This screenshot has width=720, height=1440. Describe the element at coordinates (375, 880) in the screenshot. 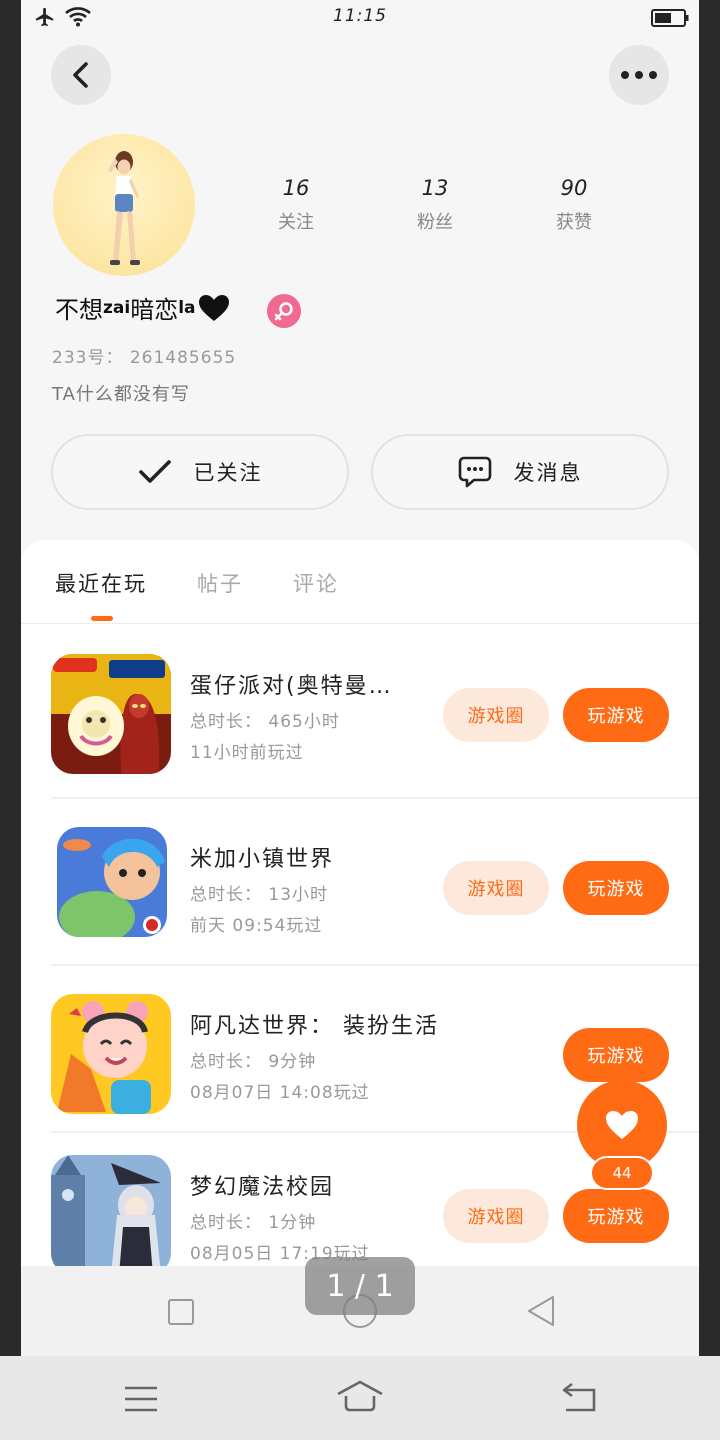

I see `game-row: 米加小镇世界 总时长： 13小时 前天 09:54玩过 游戏圈 玩游戏` at that location.